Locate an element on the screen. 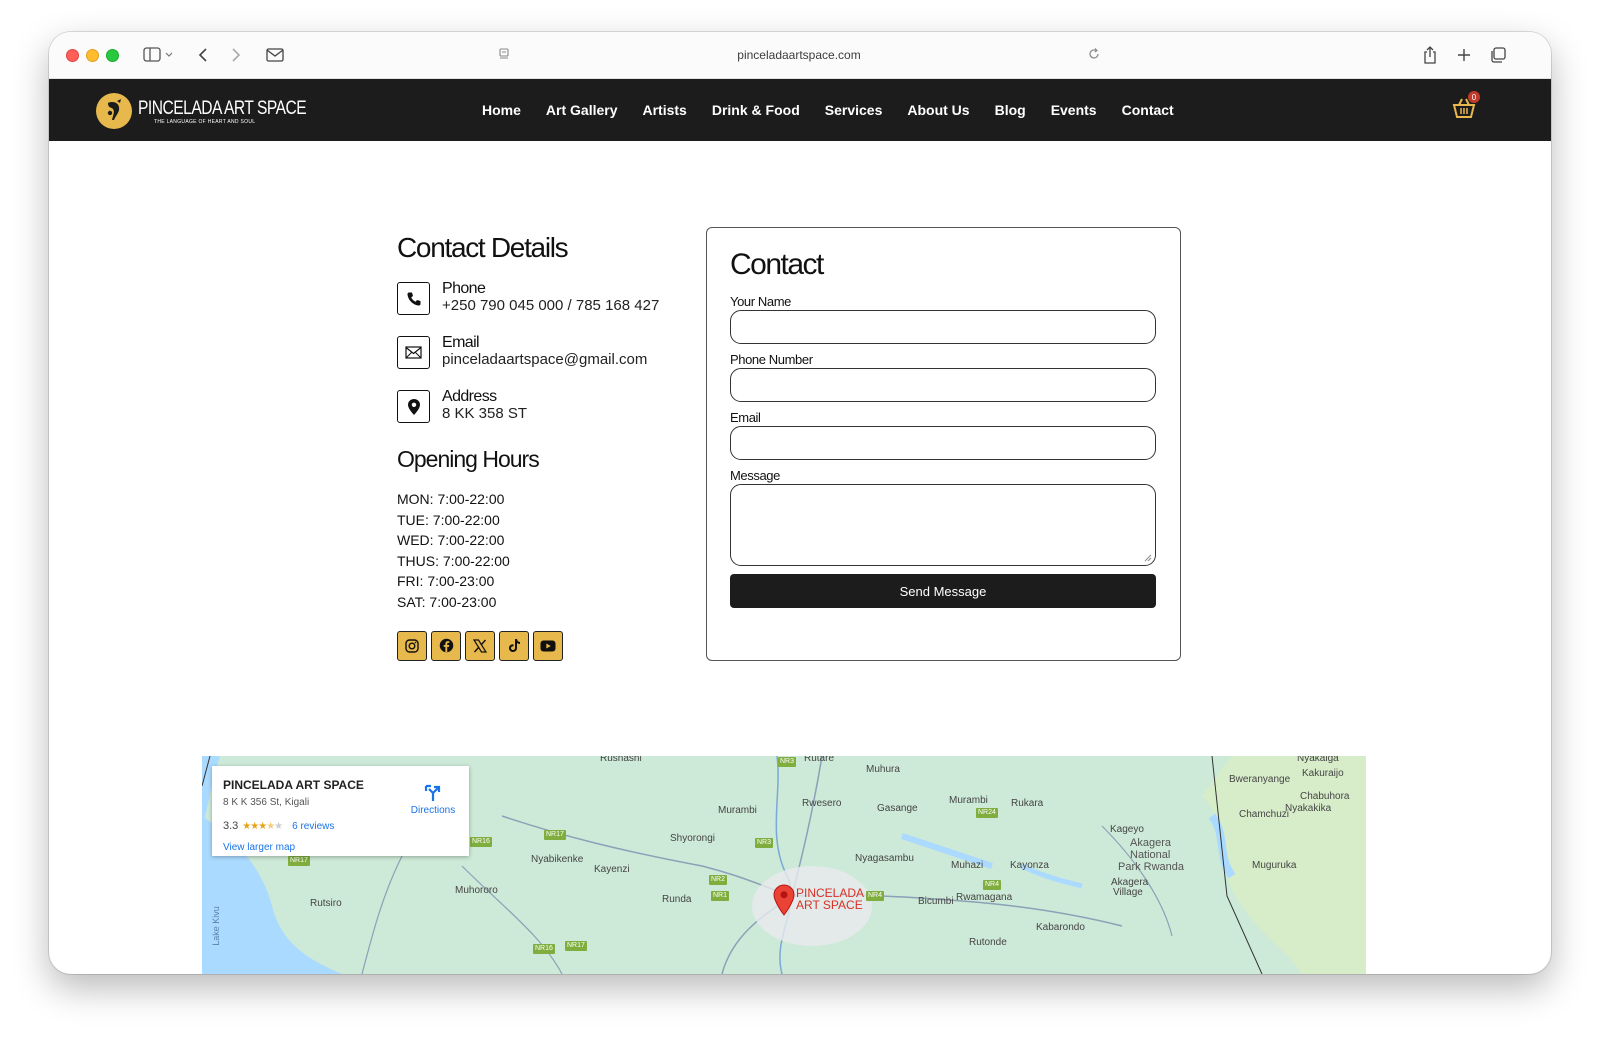 The width and height of the screenshot is (1600, 1040). back-icon is located at coordinates (204, 55).